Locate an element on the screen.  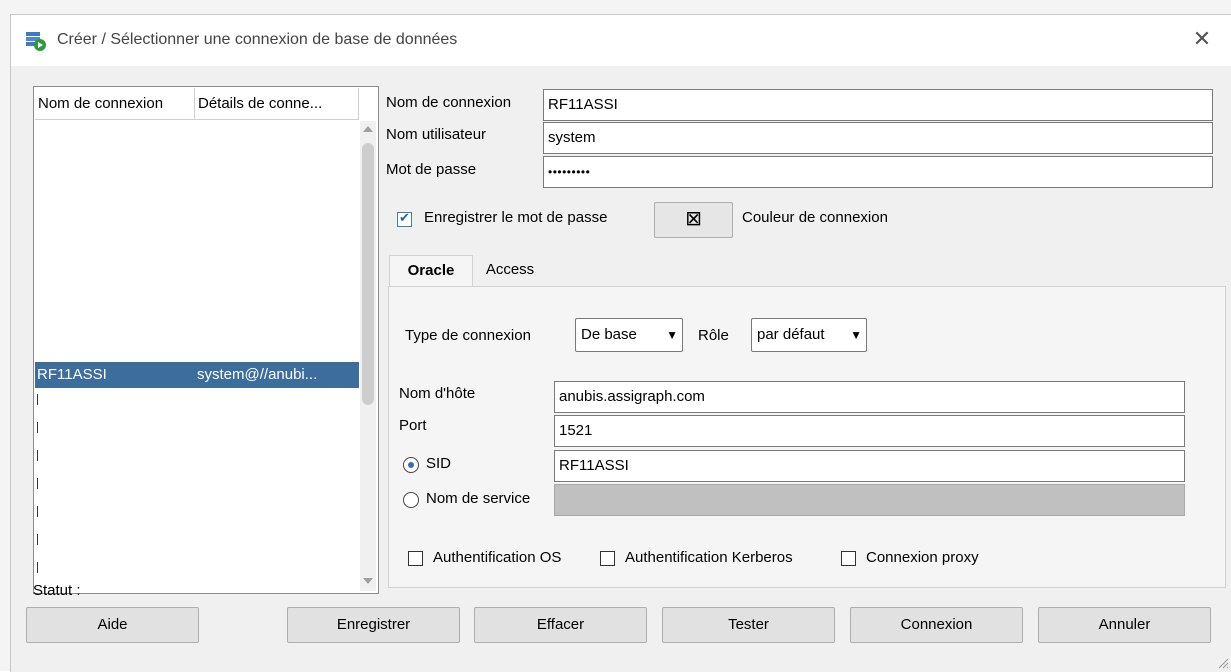
list-item-name: RF11ASSI is located at coordinates (72, 374).